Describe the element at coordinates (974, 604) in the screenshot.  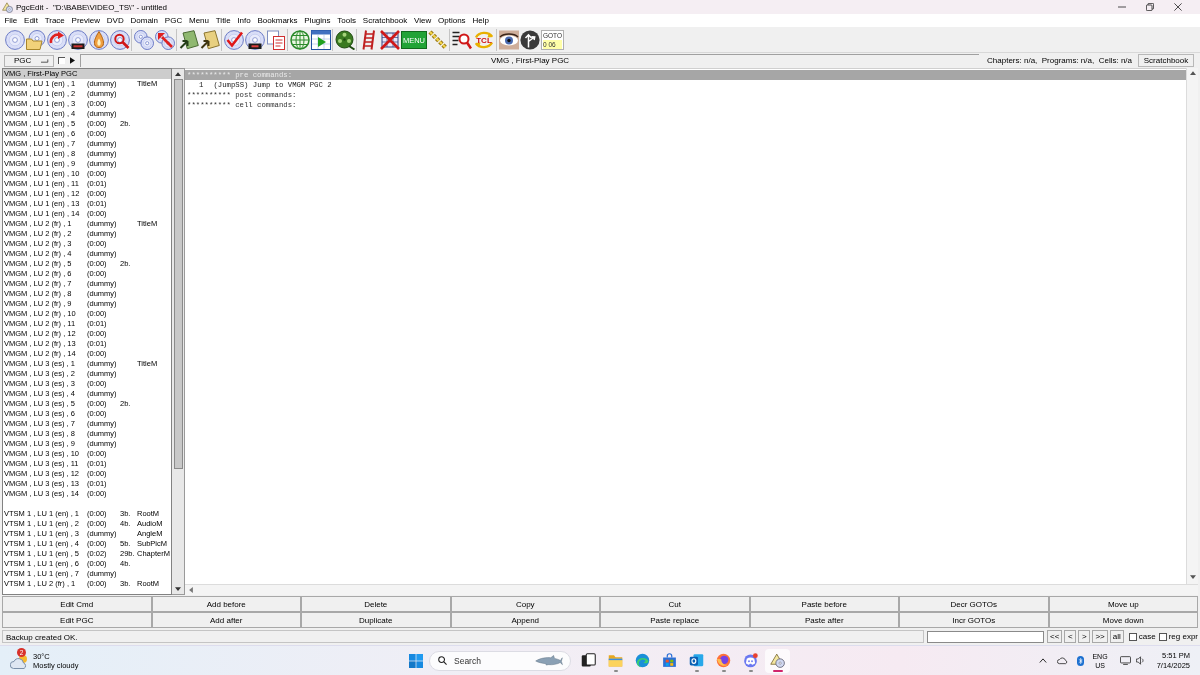
I see `command-button: Decr GOTOs` at that location.